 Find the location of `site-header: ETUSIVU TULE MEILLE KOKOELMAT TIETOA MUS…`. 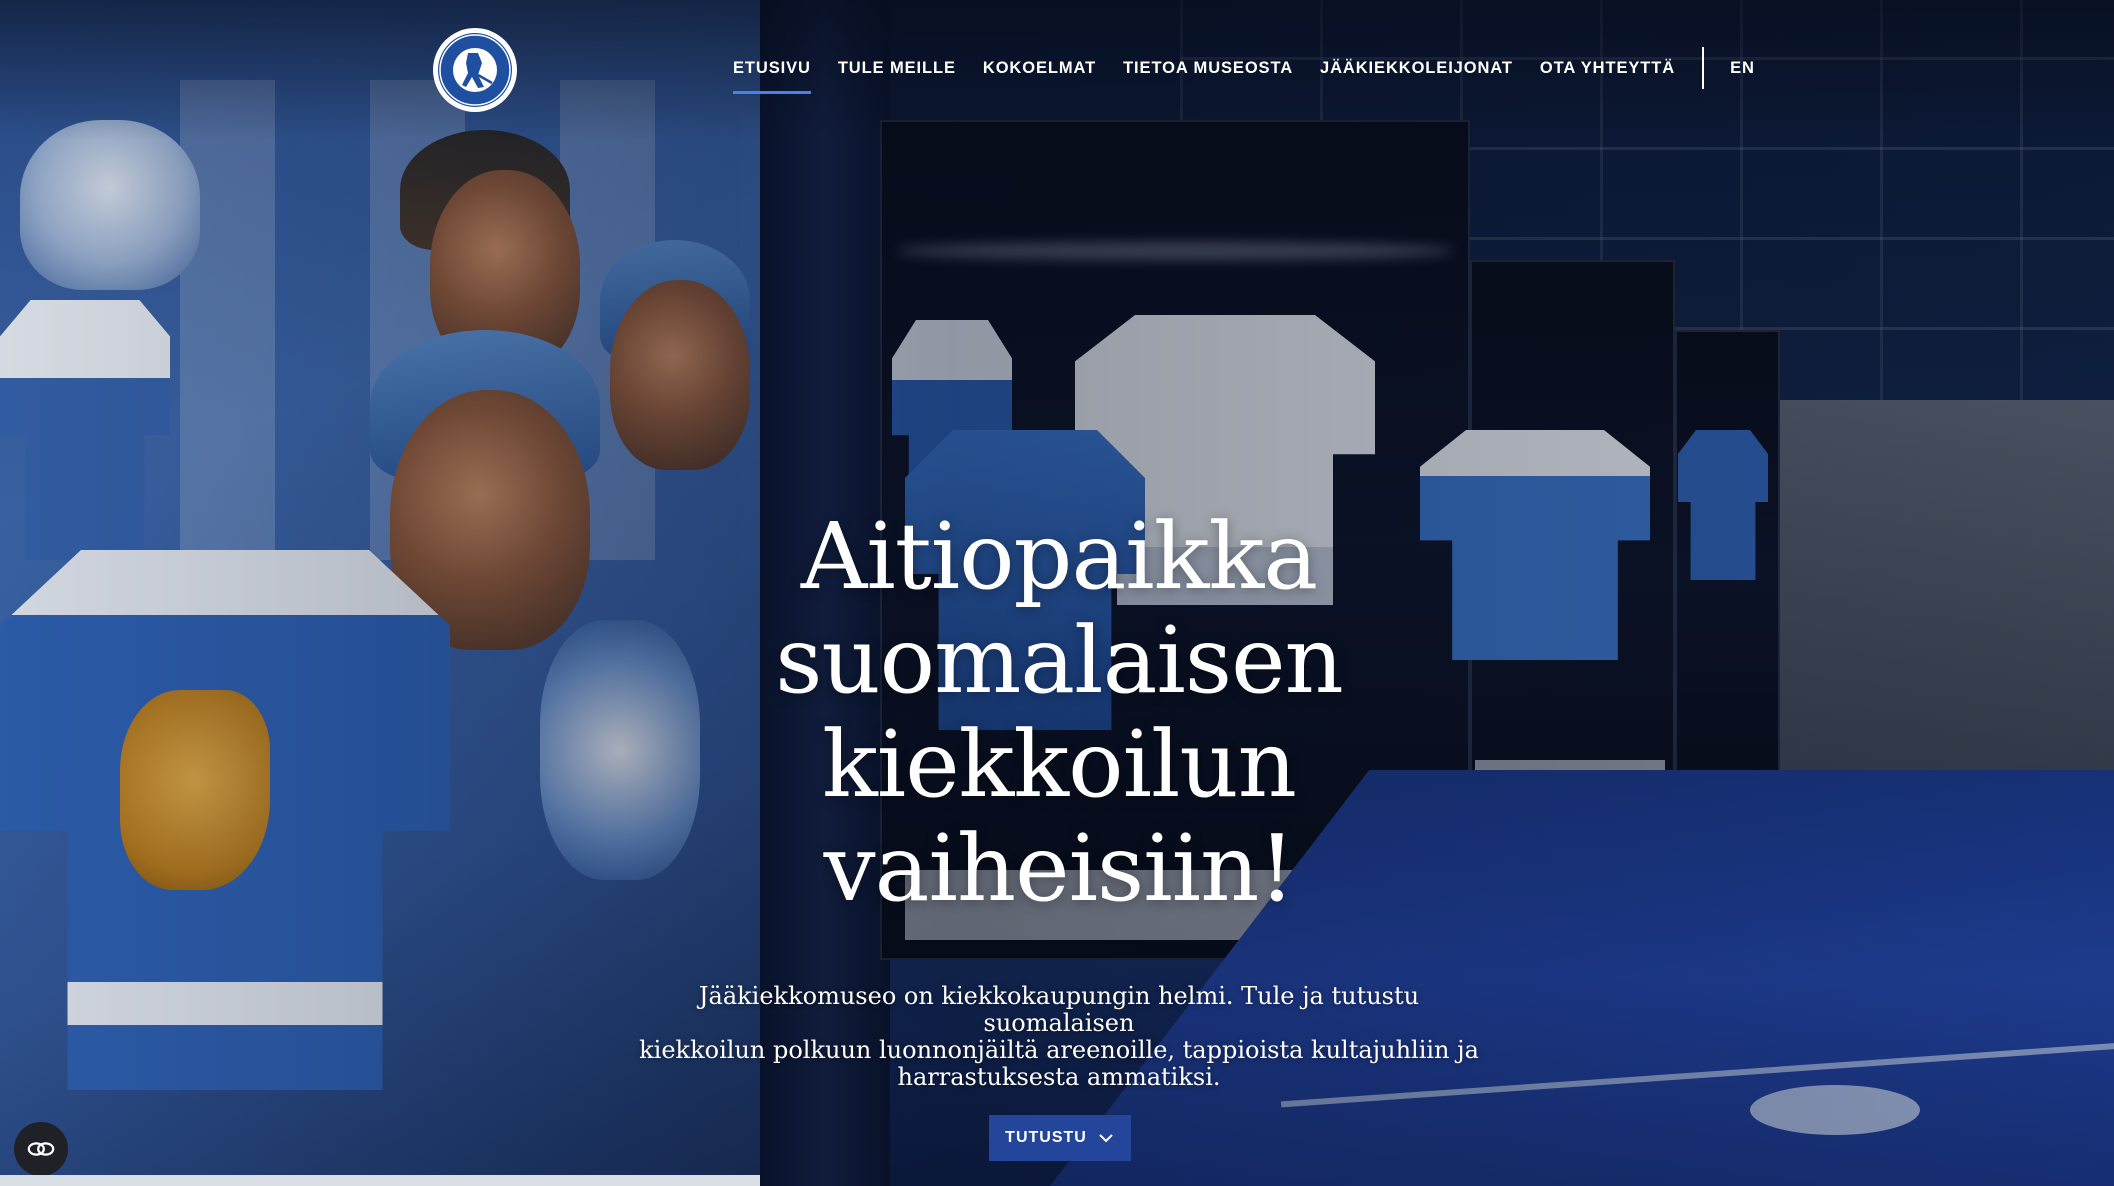

site-header: ETUSIVU TULE MEILLE KOKOELMAT TIETOA MUS… is located at coordinates (1057, 65).